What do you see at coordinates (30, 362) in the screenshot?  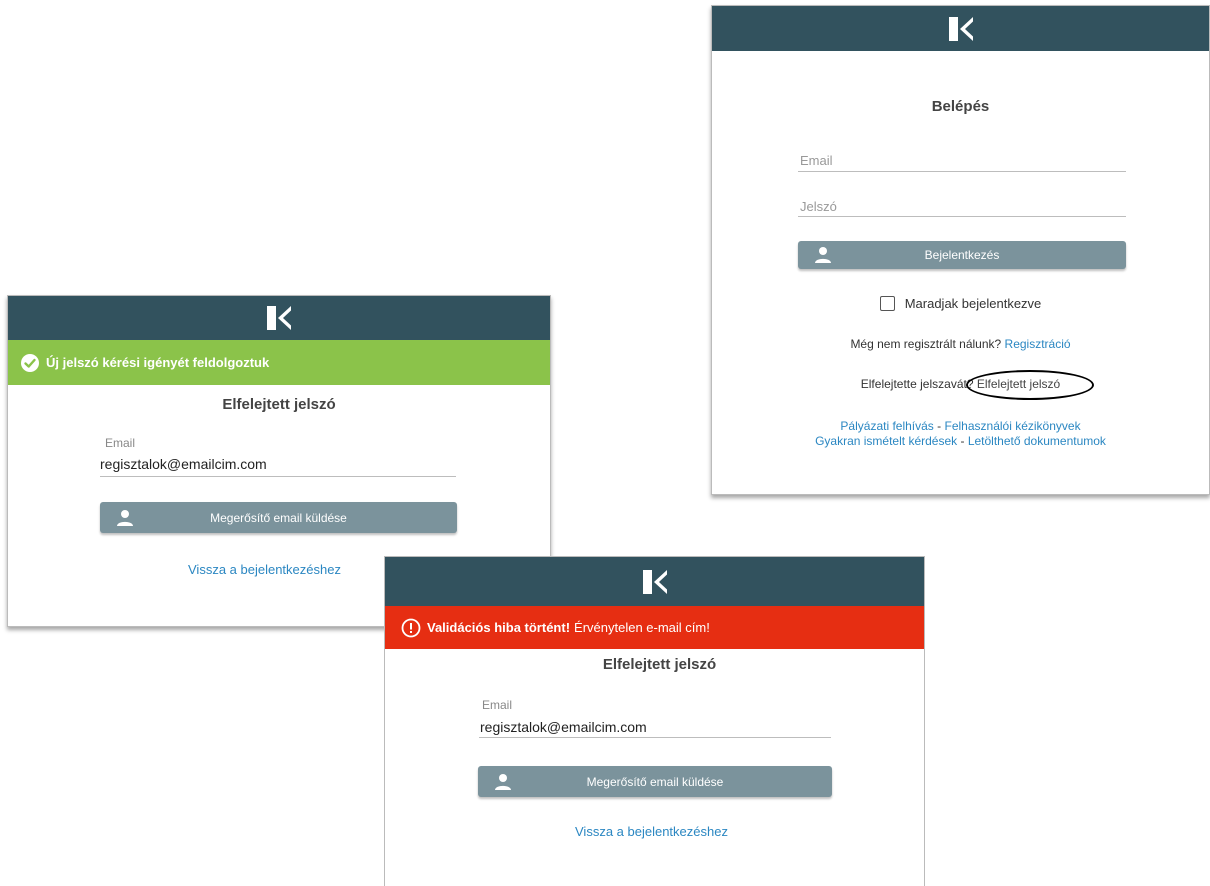 I see `check-circle-icon` at bounding box center [30, 362].